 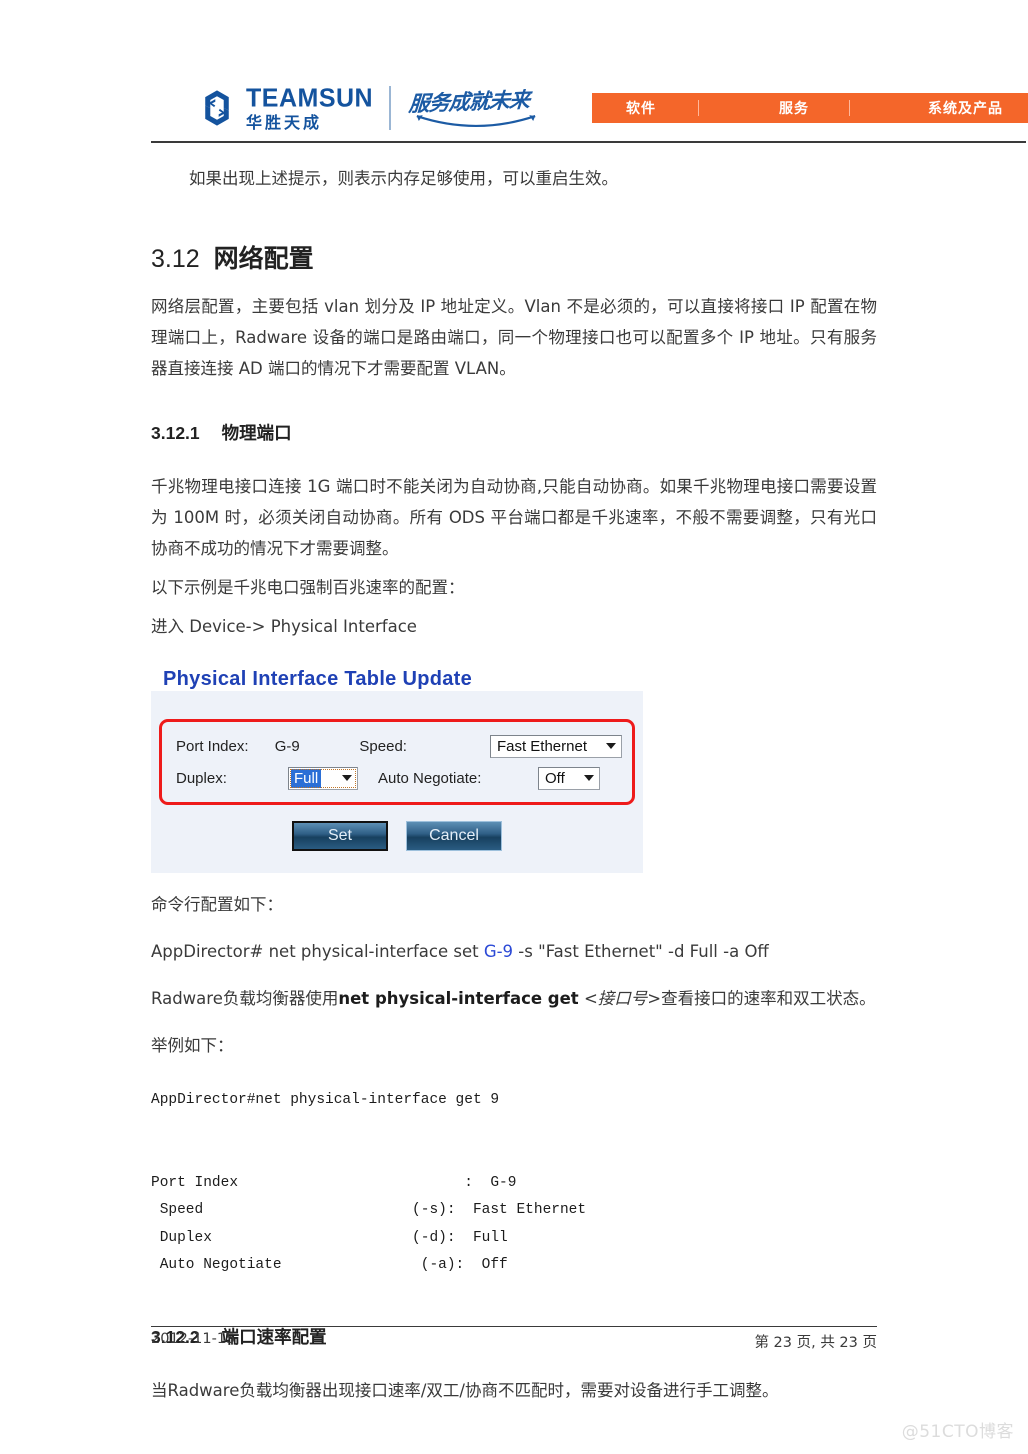 I want to click on logo-wordmark: TEAMSUN 华胜天成, so click(x=310, y=107).